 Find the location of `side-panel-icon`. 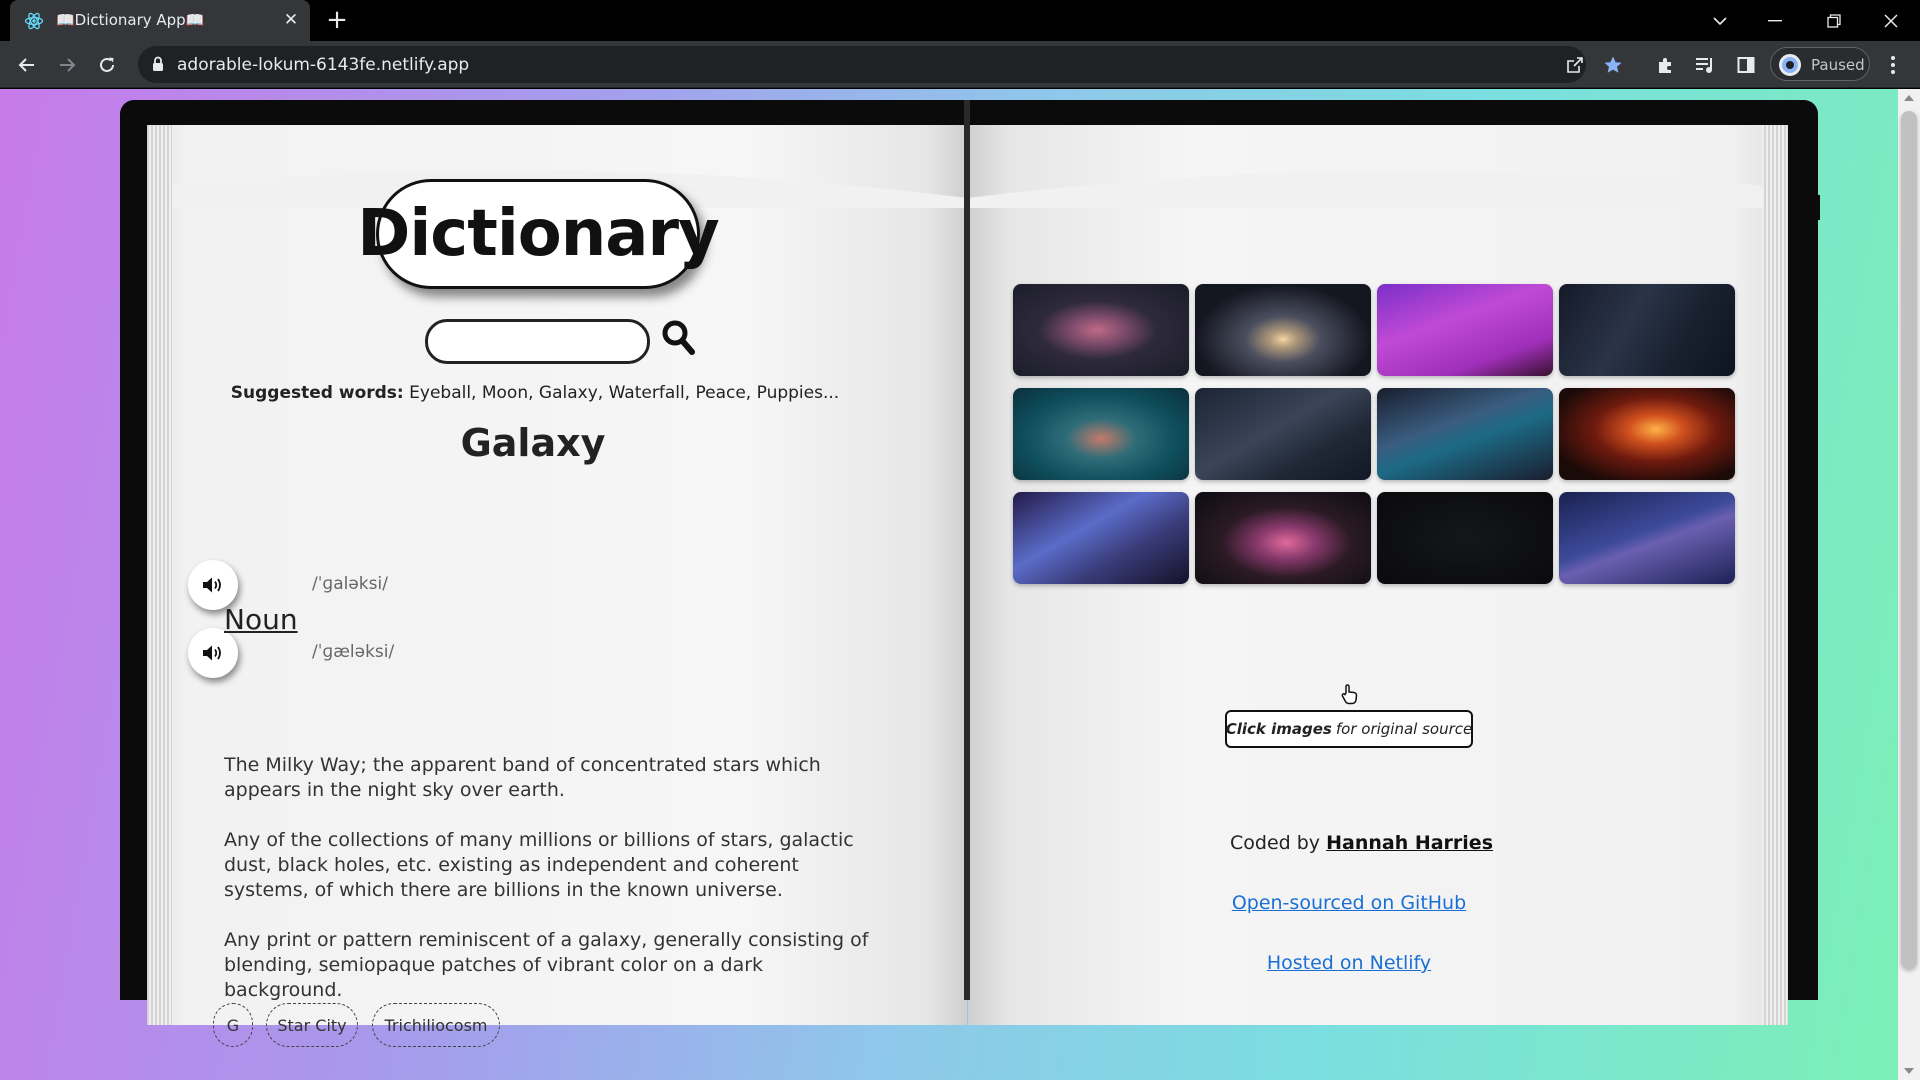

side-panel-icon is located at coordinates (1746, 65).